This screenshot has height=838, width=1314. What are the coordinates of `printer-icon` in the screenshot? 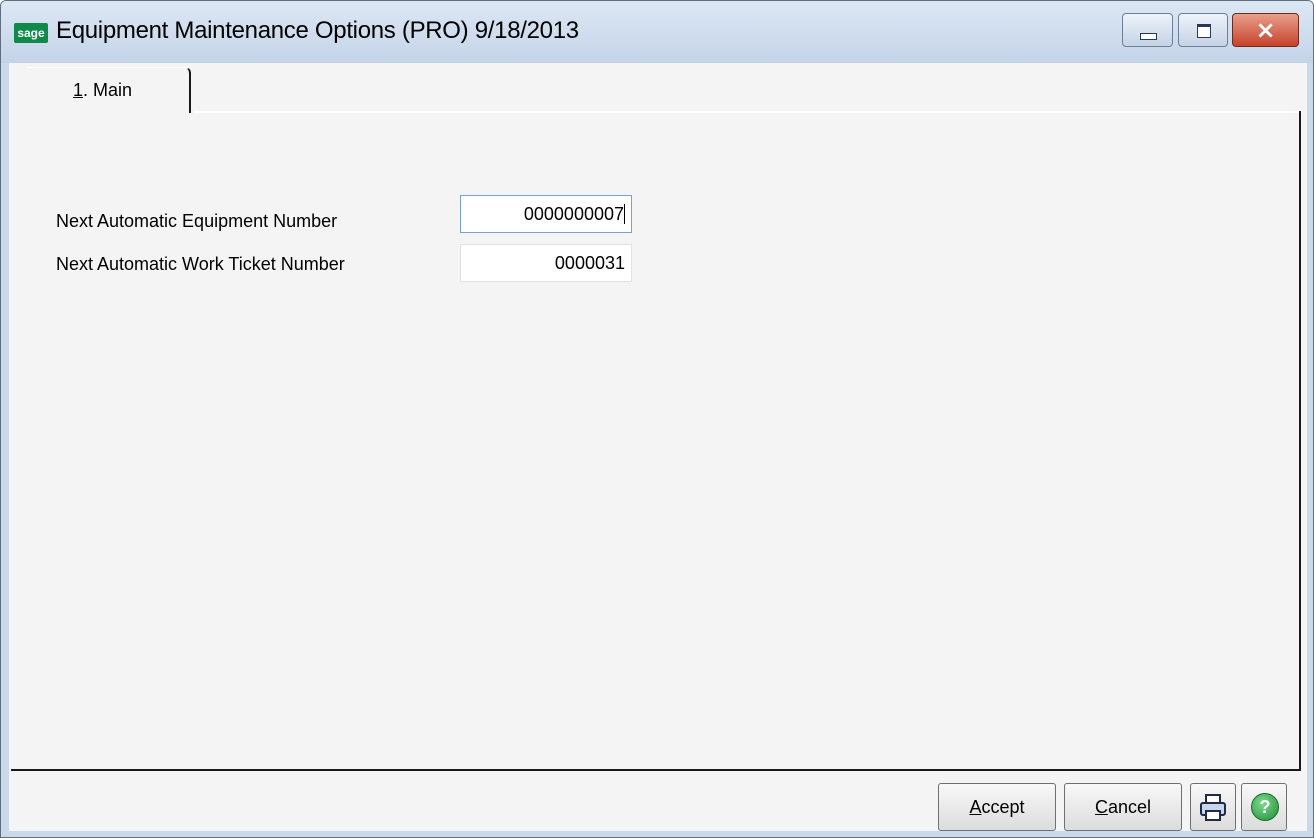 It's located at (1213, 807).